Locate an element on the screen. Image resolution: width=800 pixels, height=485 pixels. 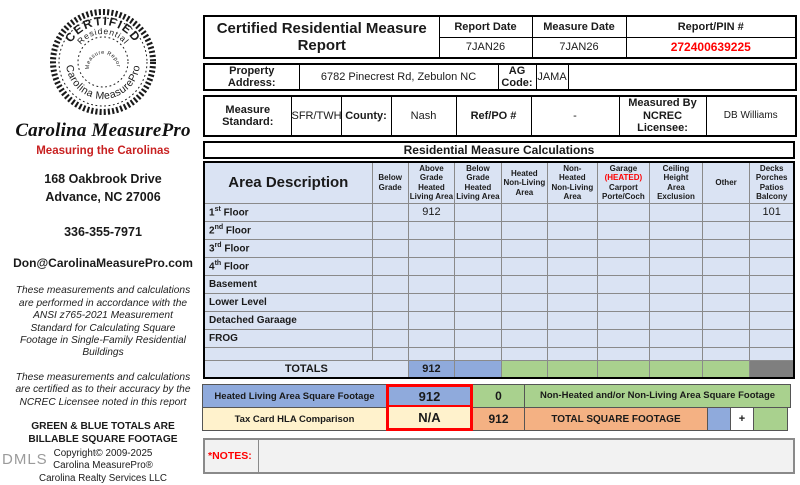
table-row: 4th Floor is located at coordinates (499, 266).